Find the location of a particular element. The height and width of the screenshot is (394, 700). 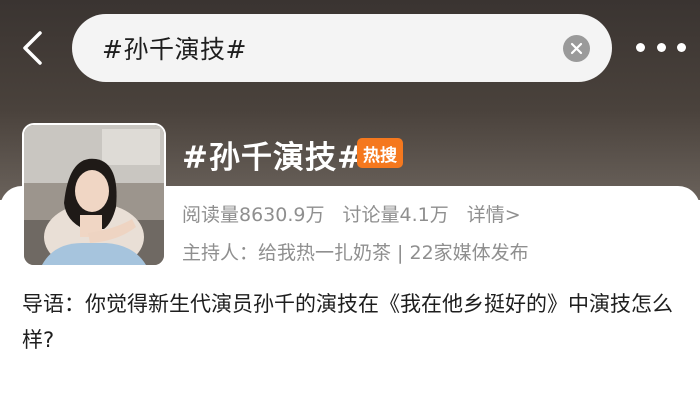

close-icon is located at coordinates (576, 48).